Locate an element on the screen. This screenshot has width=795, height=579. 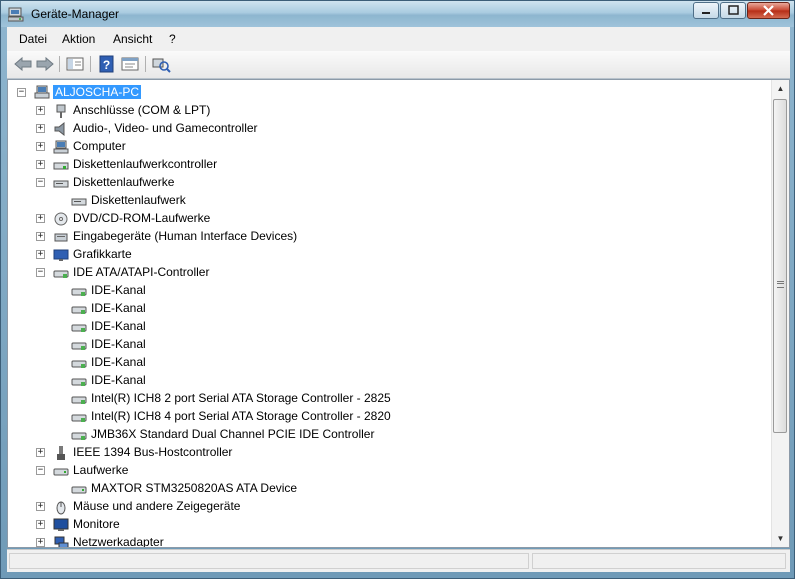
help-icon: ? is located at coordinates (107, 64).